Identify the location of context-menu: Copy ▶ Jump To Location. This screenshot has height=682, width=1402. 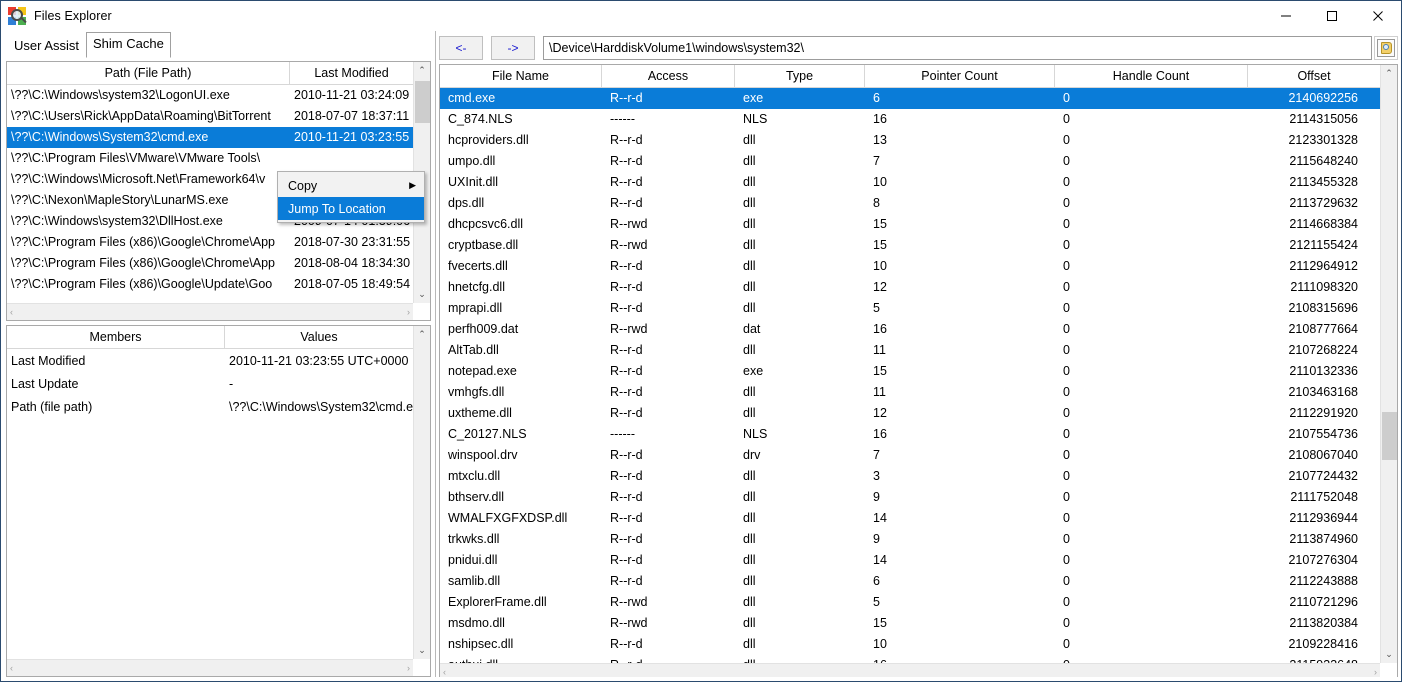
(351, 197).